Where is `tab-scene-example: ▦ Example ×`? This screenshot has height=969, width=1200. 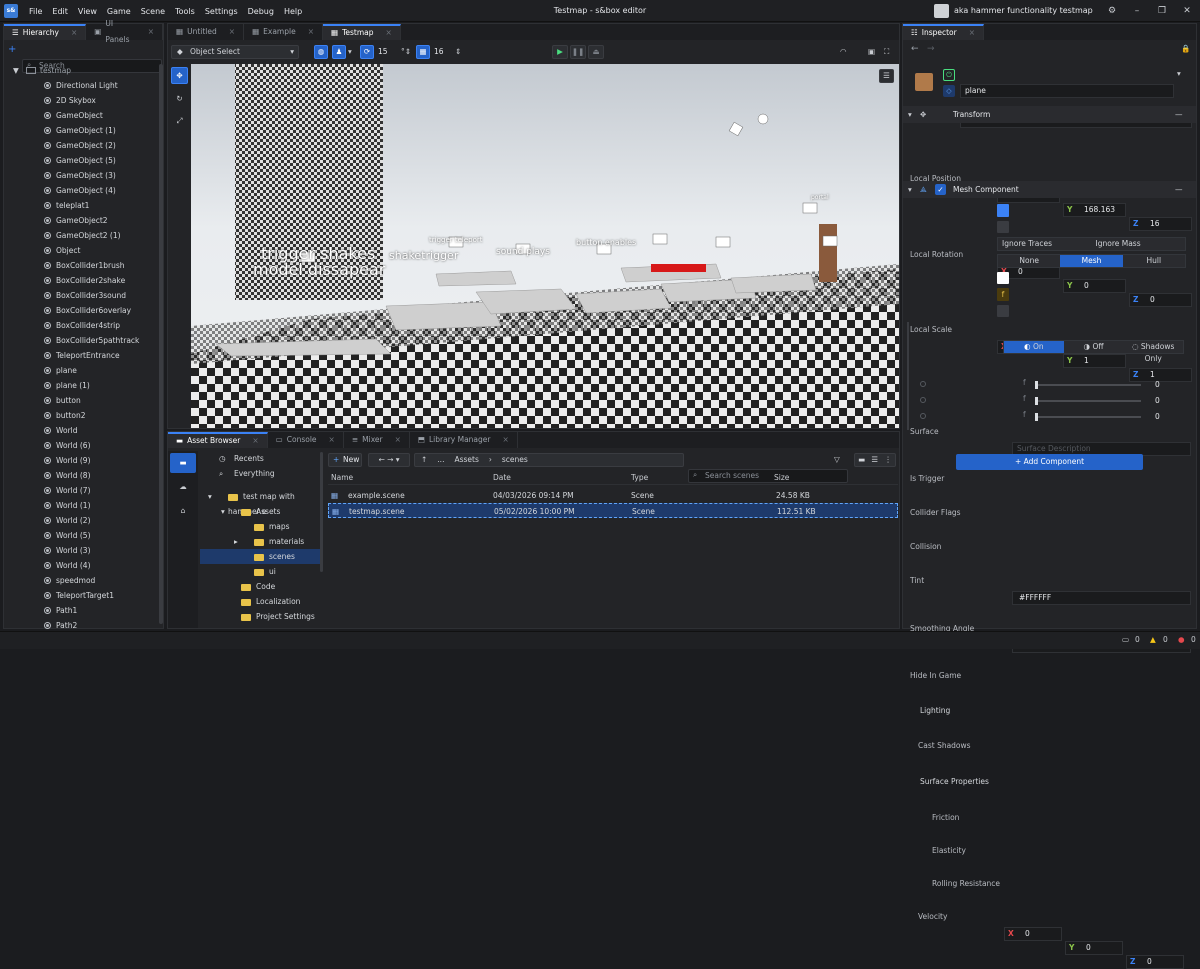
tab-scene-example: ▦ Example × is located at coordinates (283, 32).